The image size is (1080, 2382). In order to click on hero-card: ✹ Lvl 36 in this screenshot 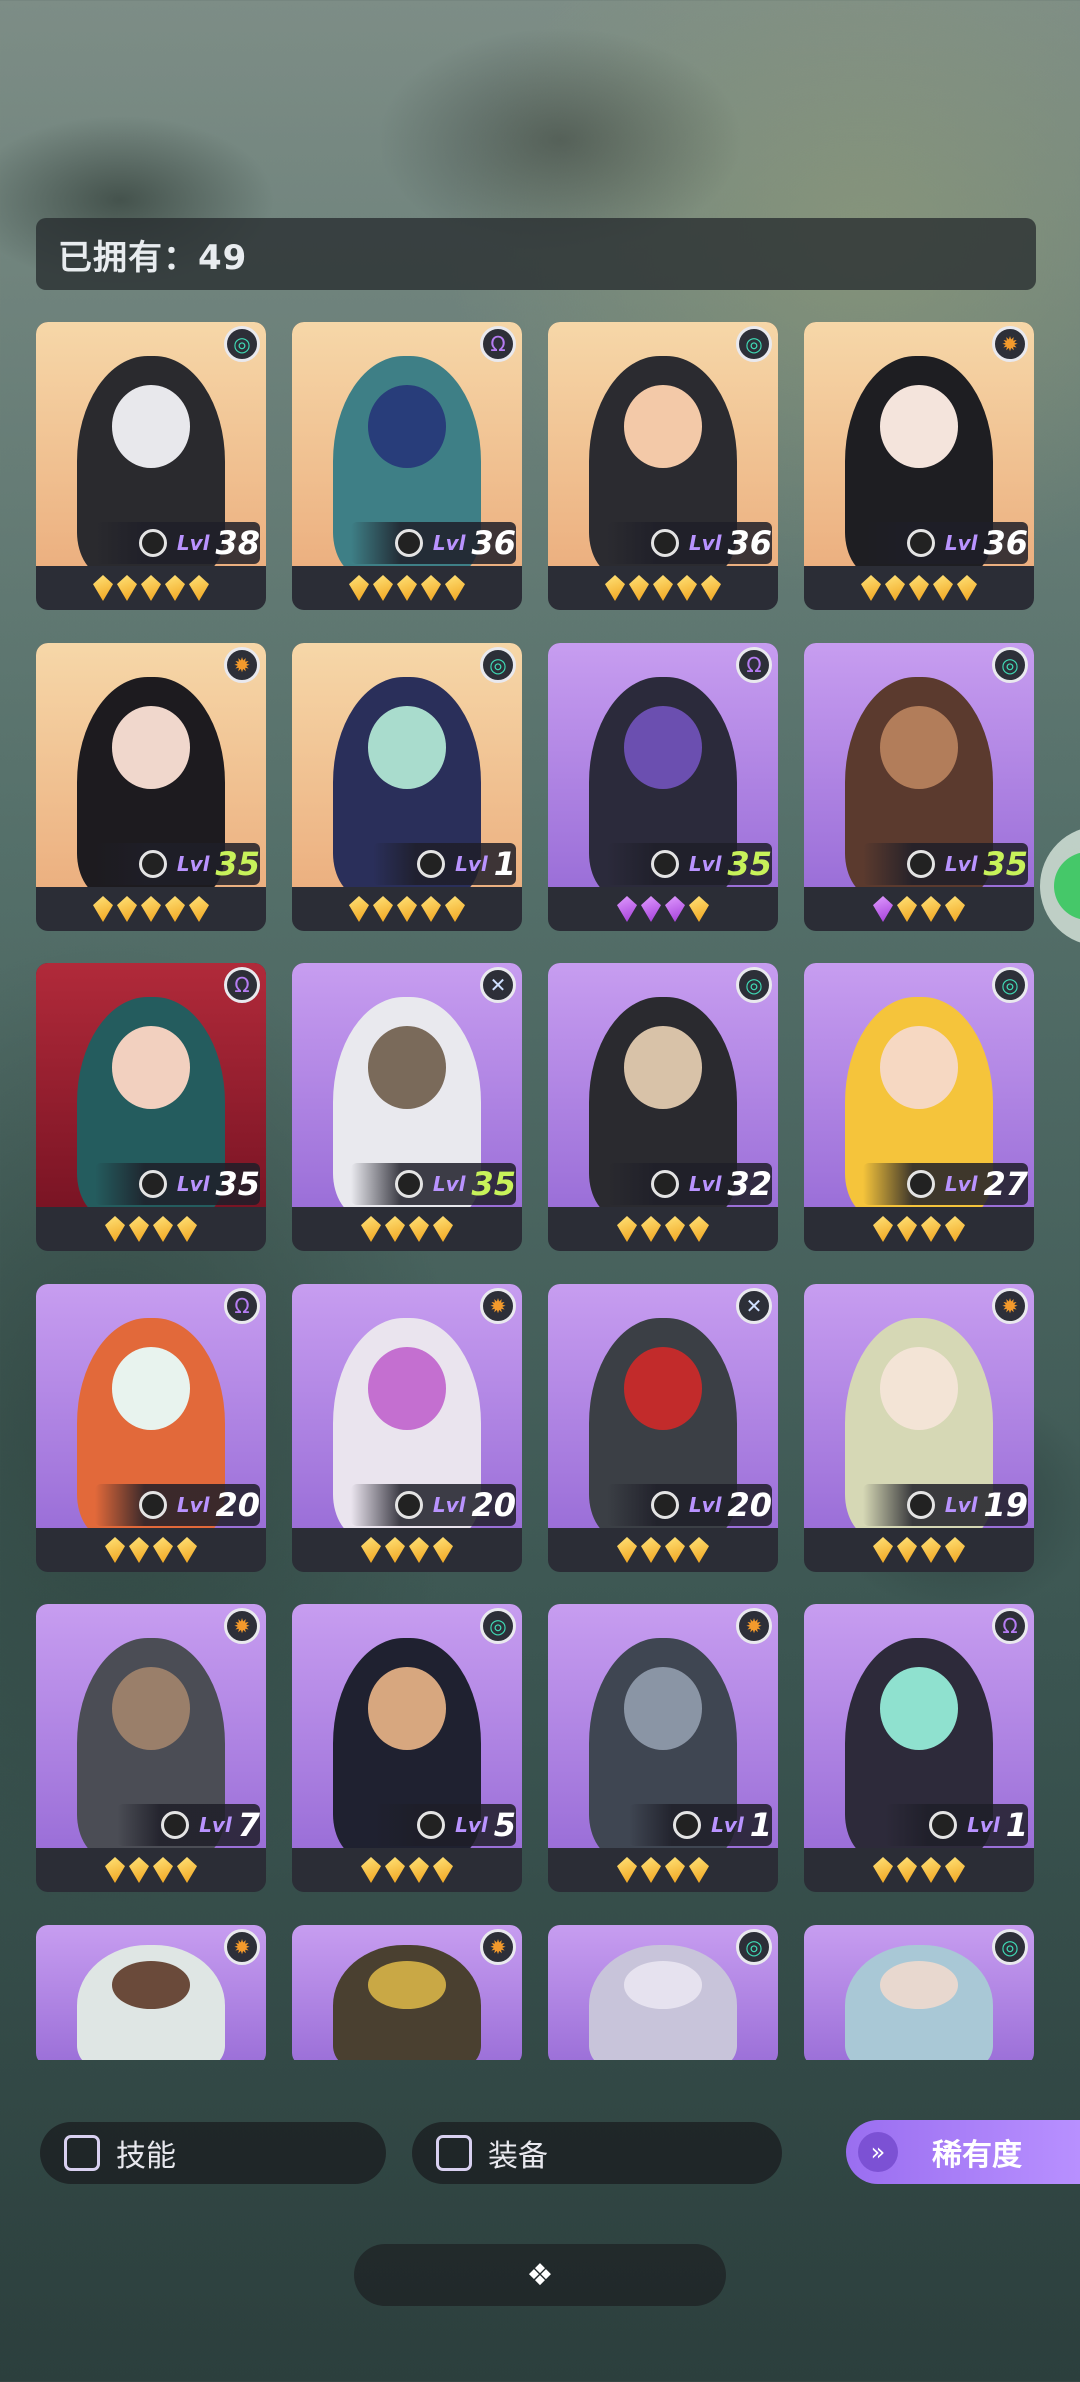, I will do `click(919, 466)`.